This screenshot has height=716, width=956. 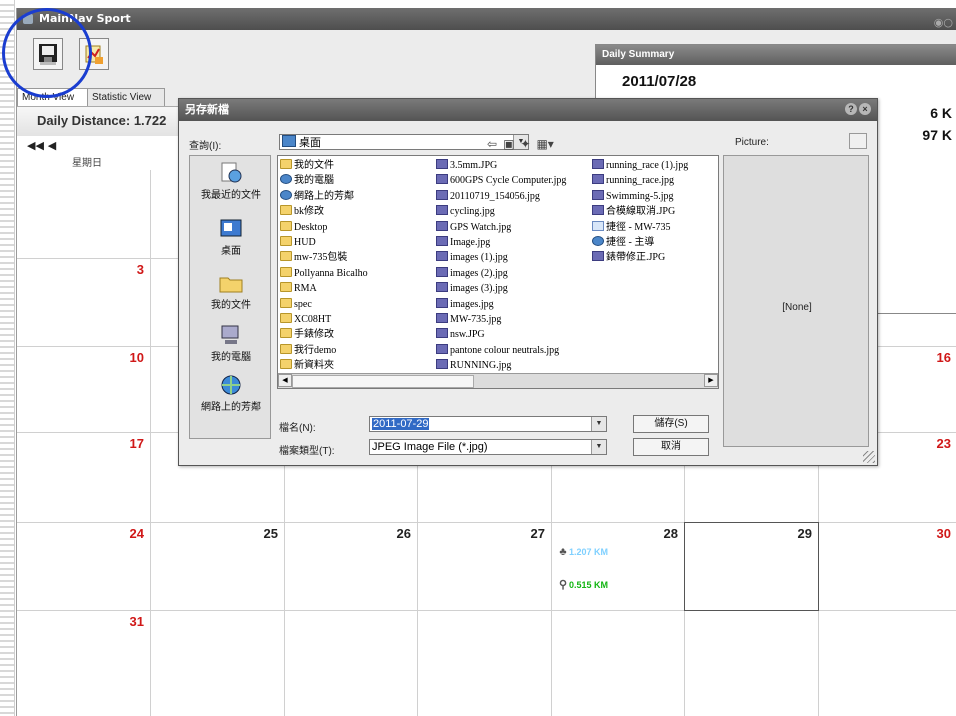 What do you see at coordinates (640, 227) in the screenshot?
I see `file-list-item: 捷徑 - MW-735` at bounding box center [640, 227].